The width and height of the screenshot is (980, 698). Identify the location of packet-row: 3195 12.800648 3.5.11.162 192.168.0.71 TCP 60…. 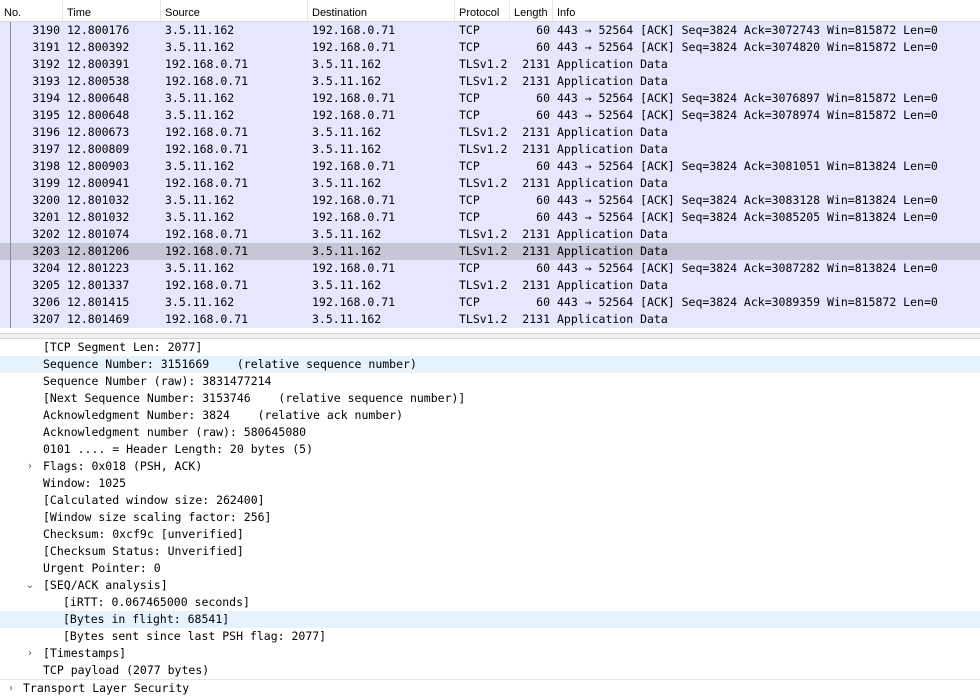
(490, 115).